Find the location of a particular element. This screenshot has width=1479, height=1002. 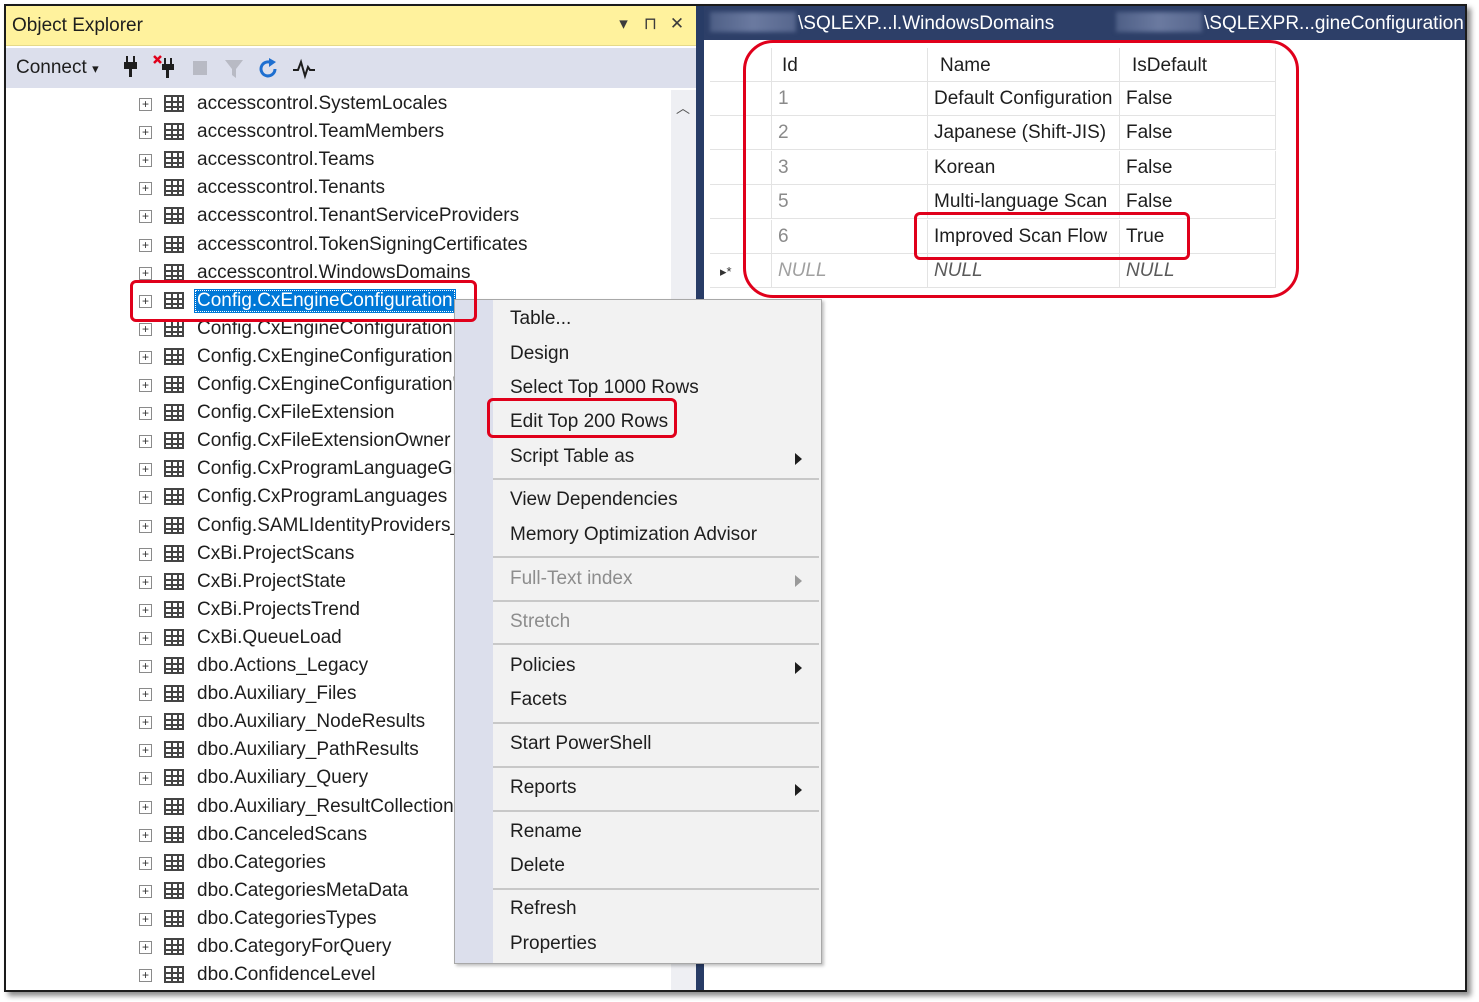

menu-item-memory-optimization-advisor: Memory Optimization Advisor is located at coordinates (633, 535).